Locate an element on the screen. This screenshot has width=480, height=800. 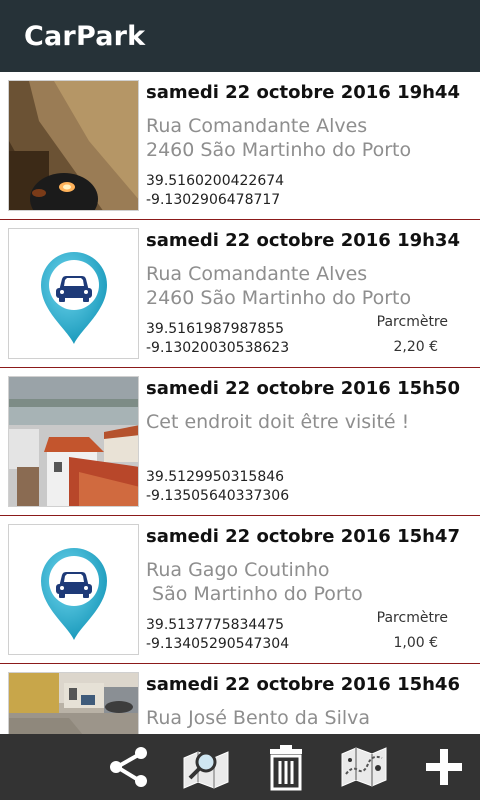
entry-date: samedi 22 octobre 2016 19h44 is located at coordinates (303, 92).